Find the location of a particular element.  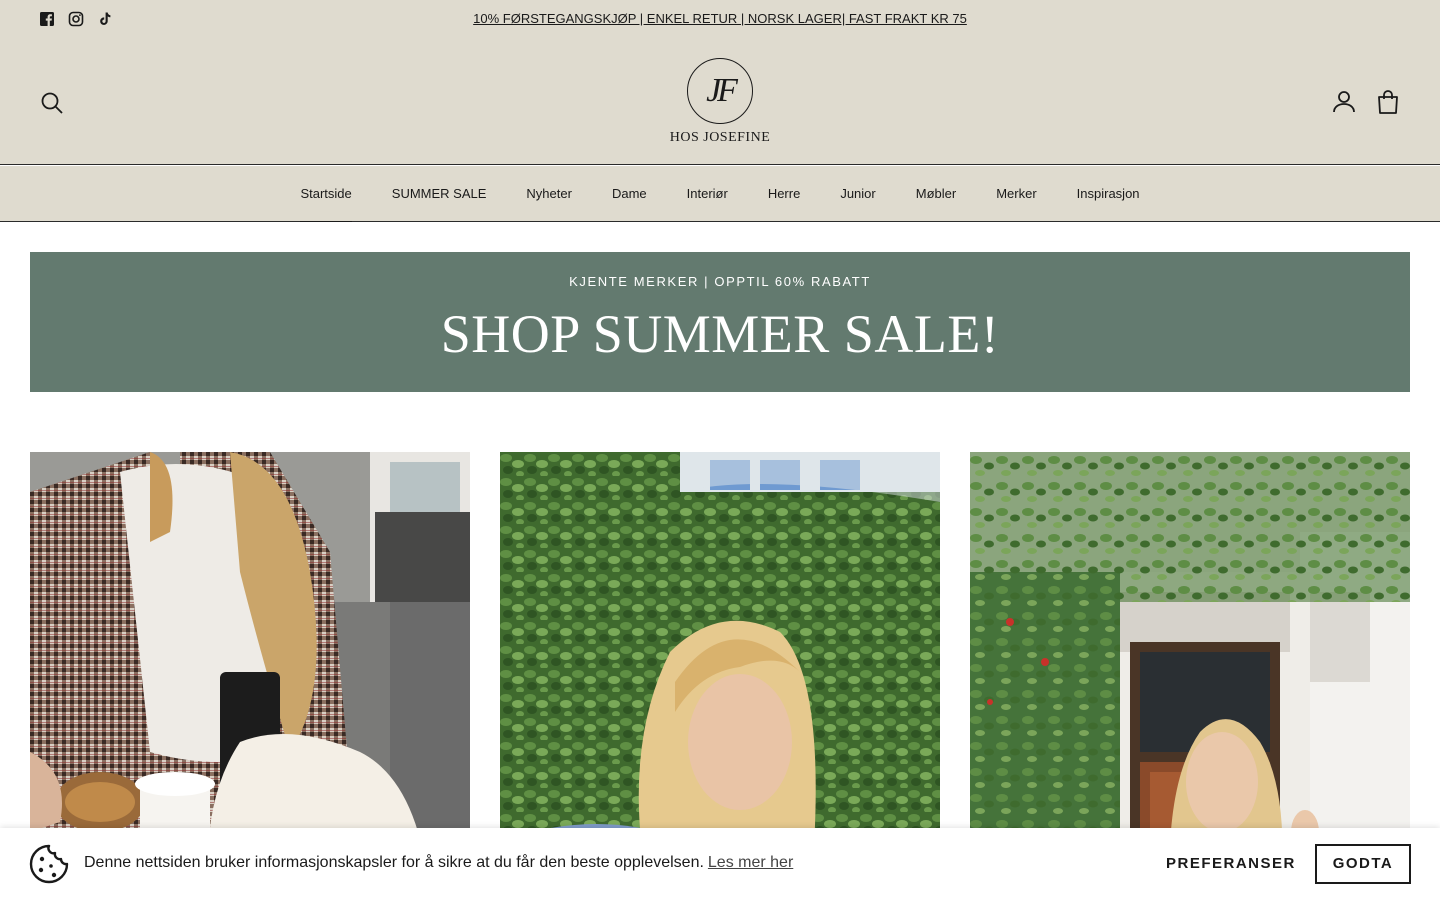

logo-name: HOS JOSEFINE is located at coordinates (720, 137).